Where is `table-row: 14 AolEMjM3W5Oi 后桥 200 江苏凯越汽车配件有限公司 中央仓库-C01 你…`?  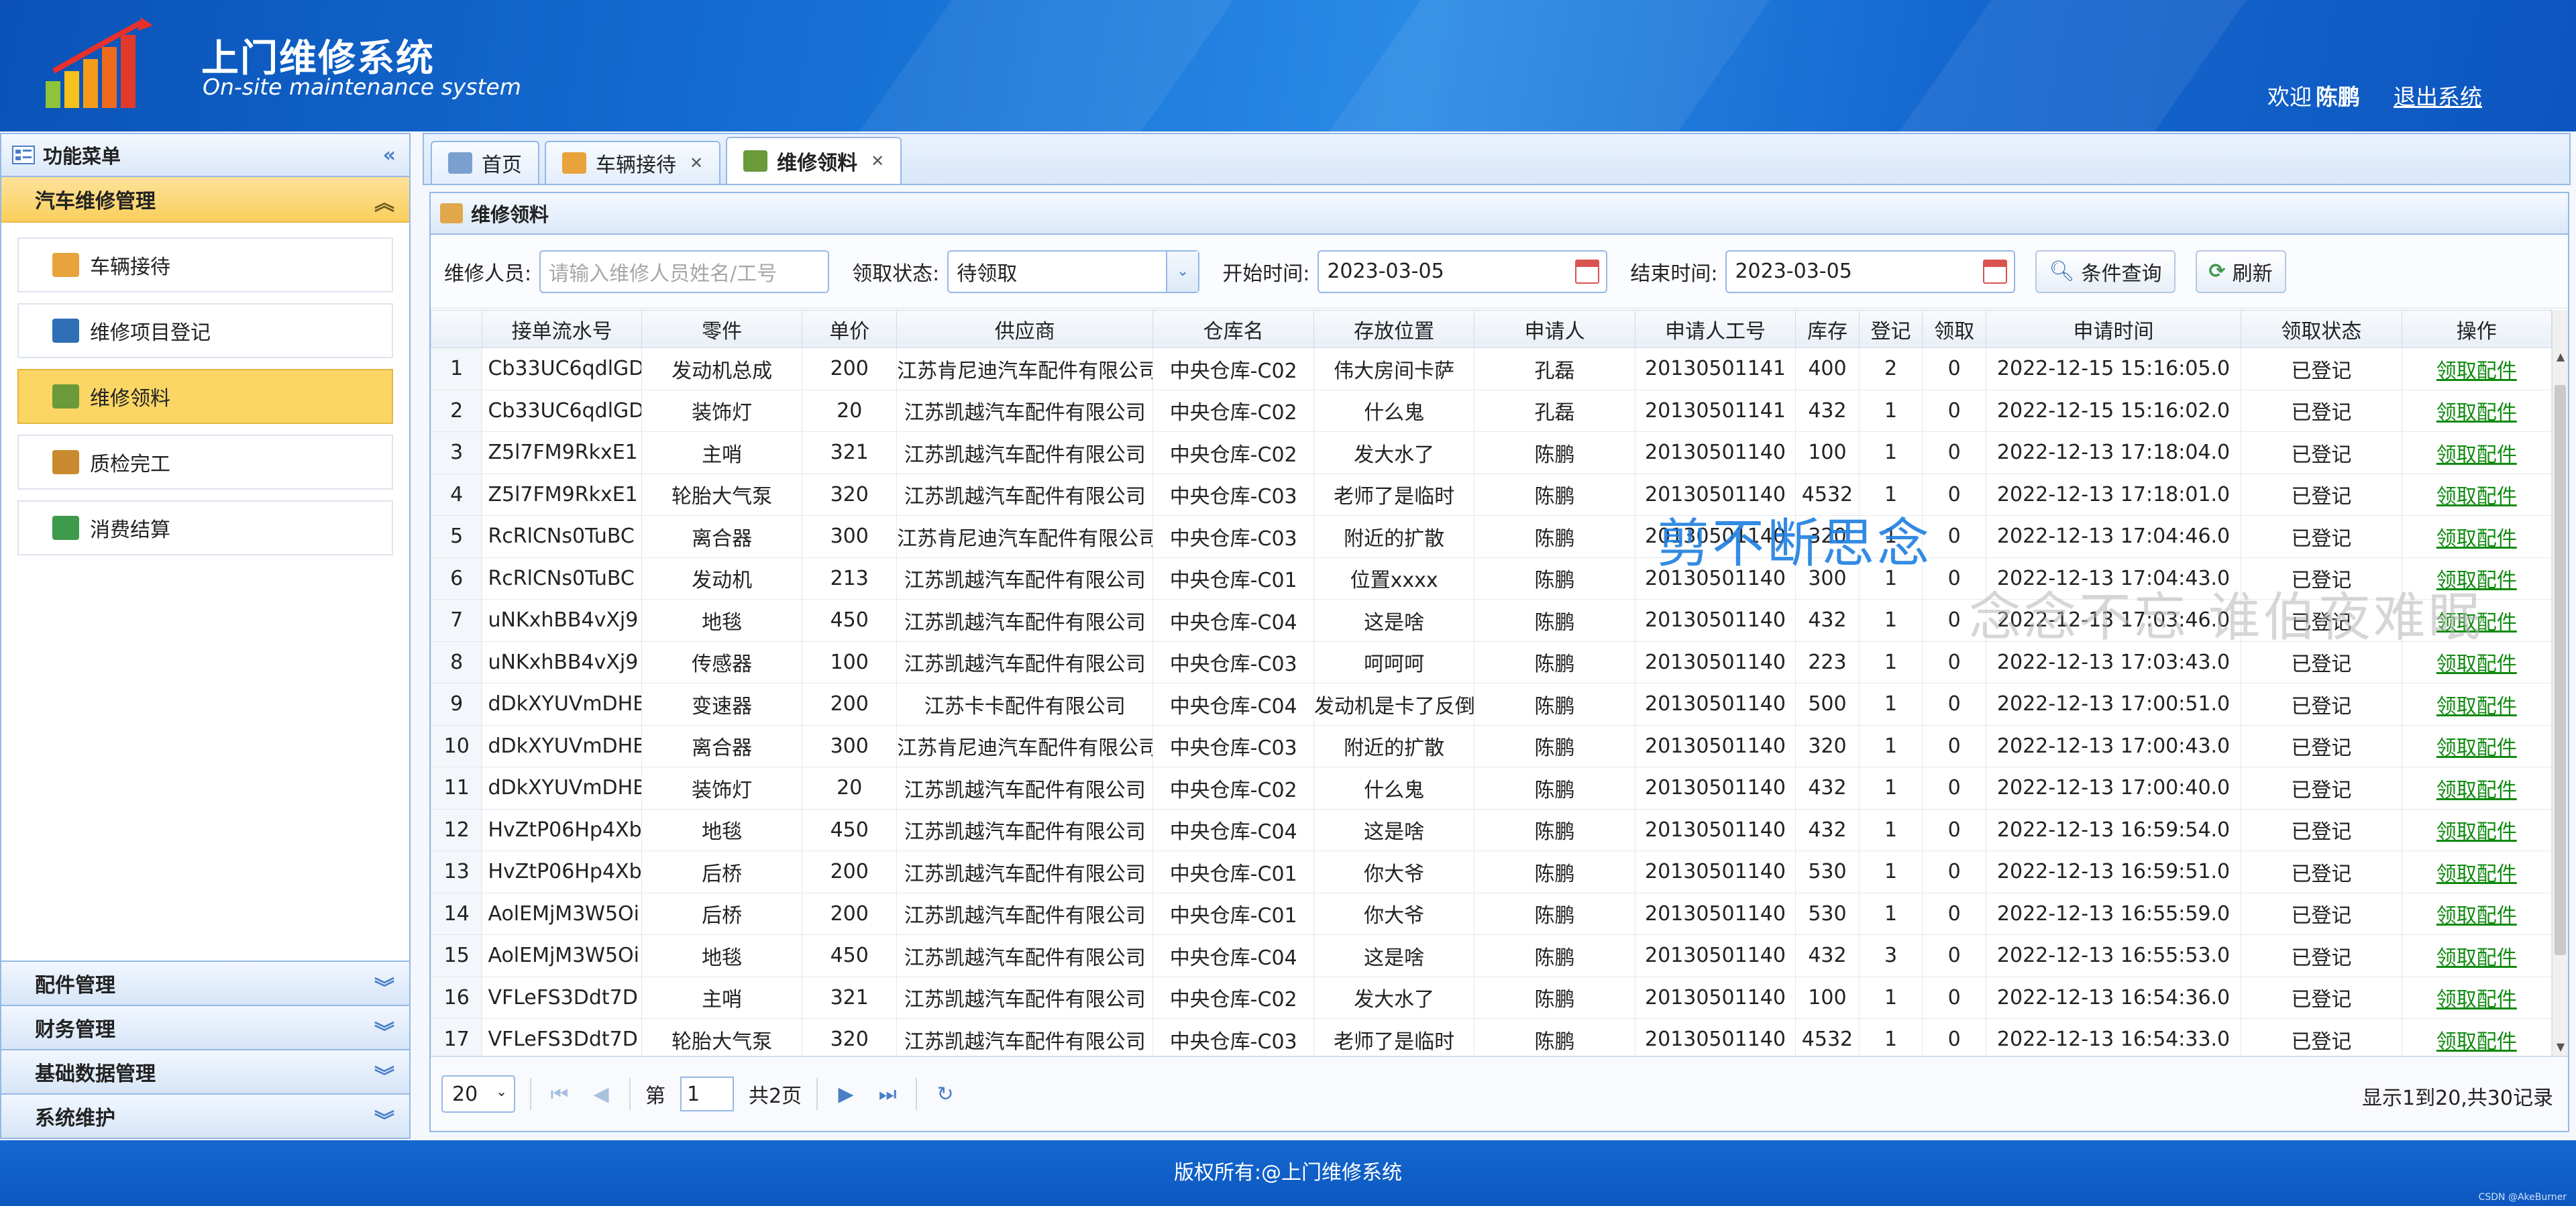 table-row: 14 AolEMjM3W5Oi 后桥 200 江苏凯越汽车配件有限公司 中央仓库-C01 你… is located at coordinates (1492, 913).